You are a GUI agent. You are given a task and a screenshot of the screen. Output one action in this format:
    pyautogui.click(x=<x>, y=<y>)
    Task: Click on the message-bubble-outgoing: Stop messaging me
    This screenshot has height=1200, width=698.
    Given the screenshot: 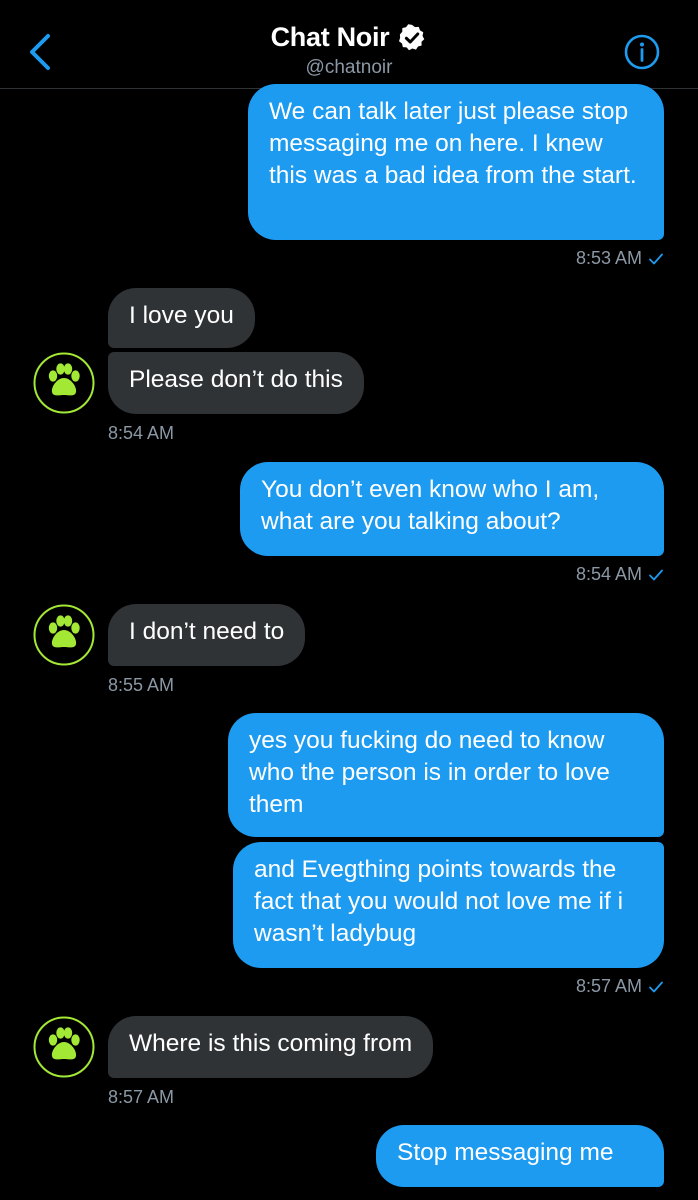 What is the action you would take?
    pyautogui.click(x=520, y=1156)
    